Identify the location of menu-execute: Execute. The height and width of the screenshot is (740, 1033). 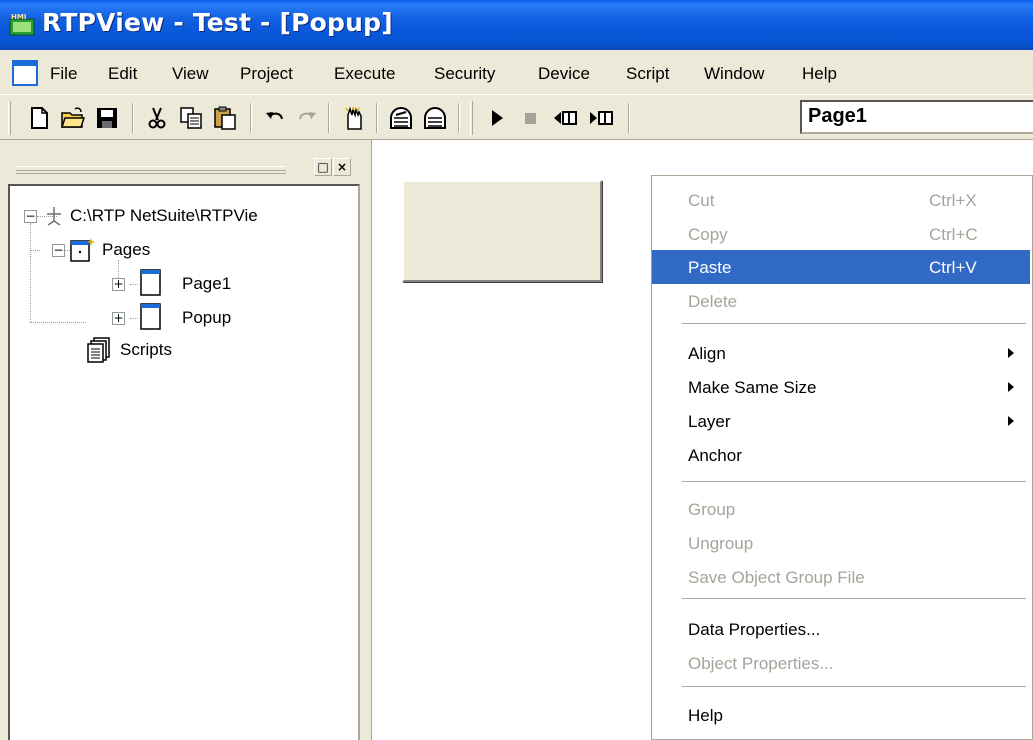
(364, 74).